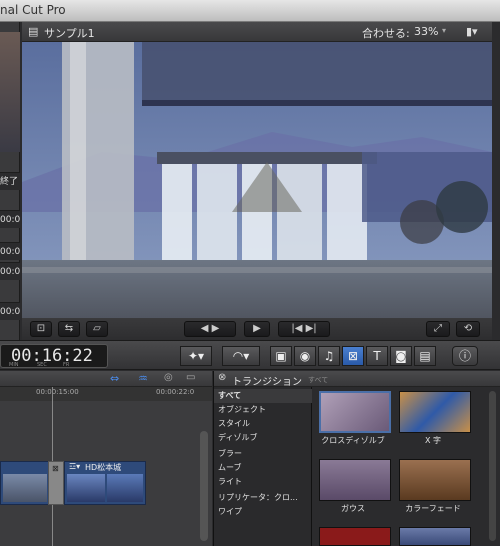 This screenshot has height=546, width=500. Describe the element at coordinates (305, 356) in the screenshot. I see `camera-icon: ◉` at that location.